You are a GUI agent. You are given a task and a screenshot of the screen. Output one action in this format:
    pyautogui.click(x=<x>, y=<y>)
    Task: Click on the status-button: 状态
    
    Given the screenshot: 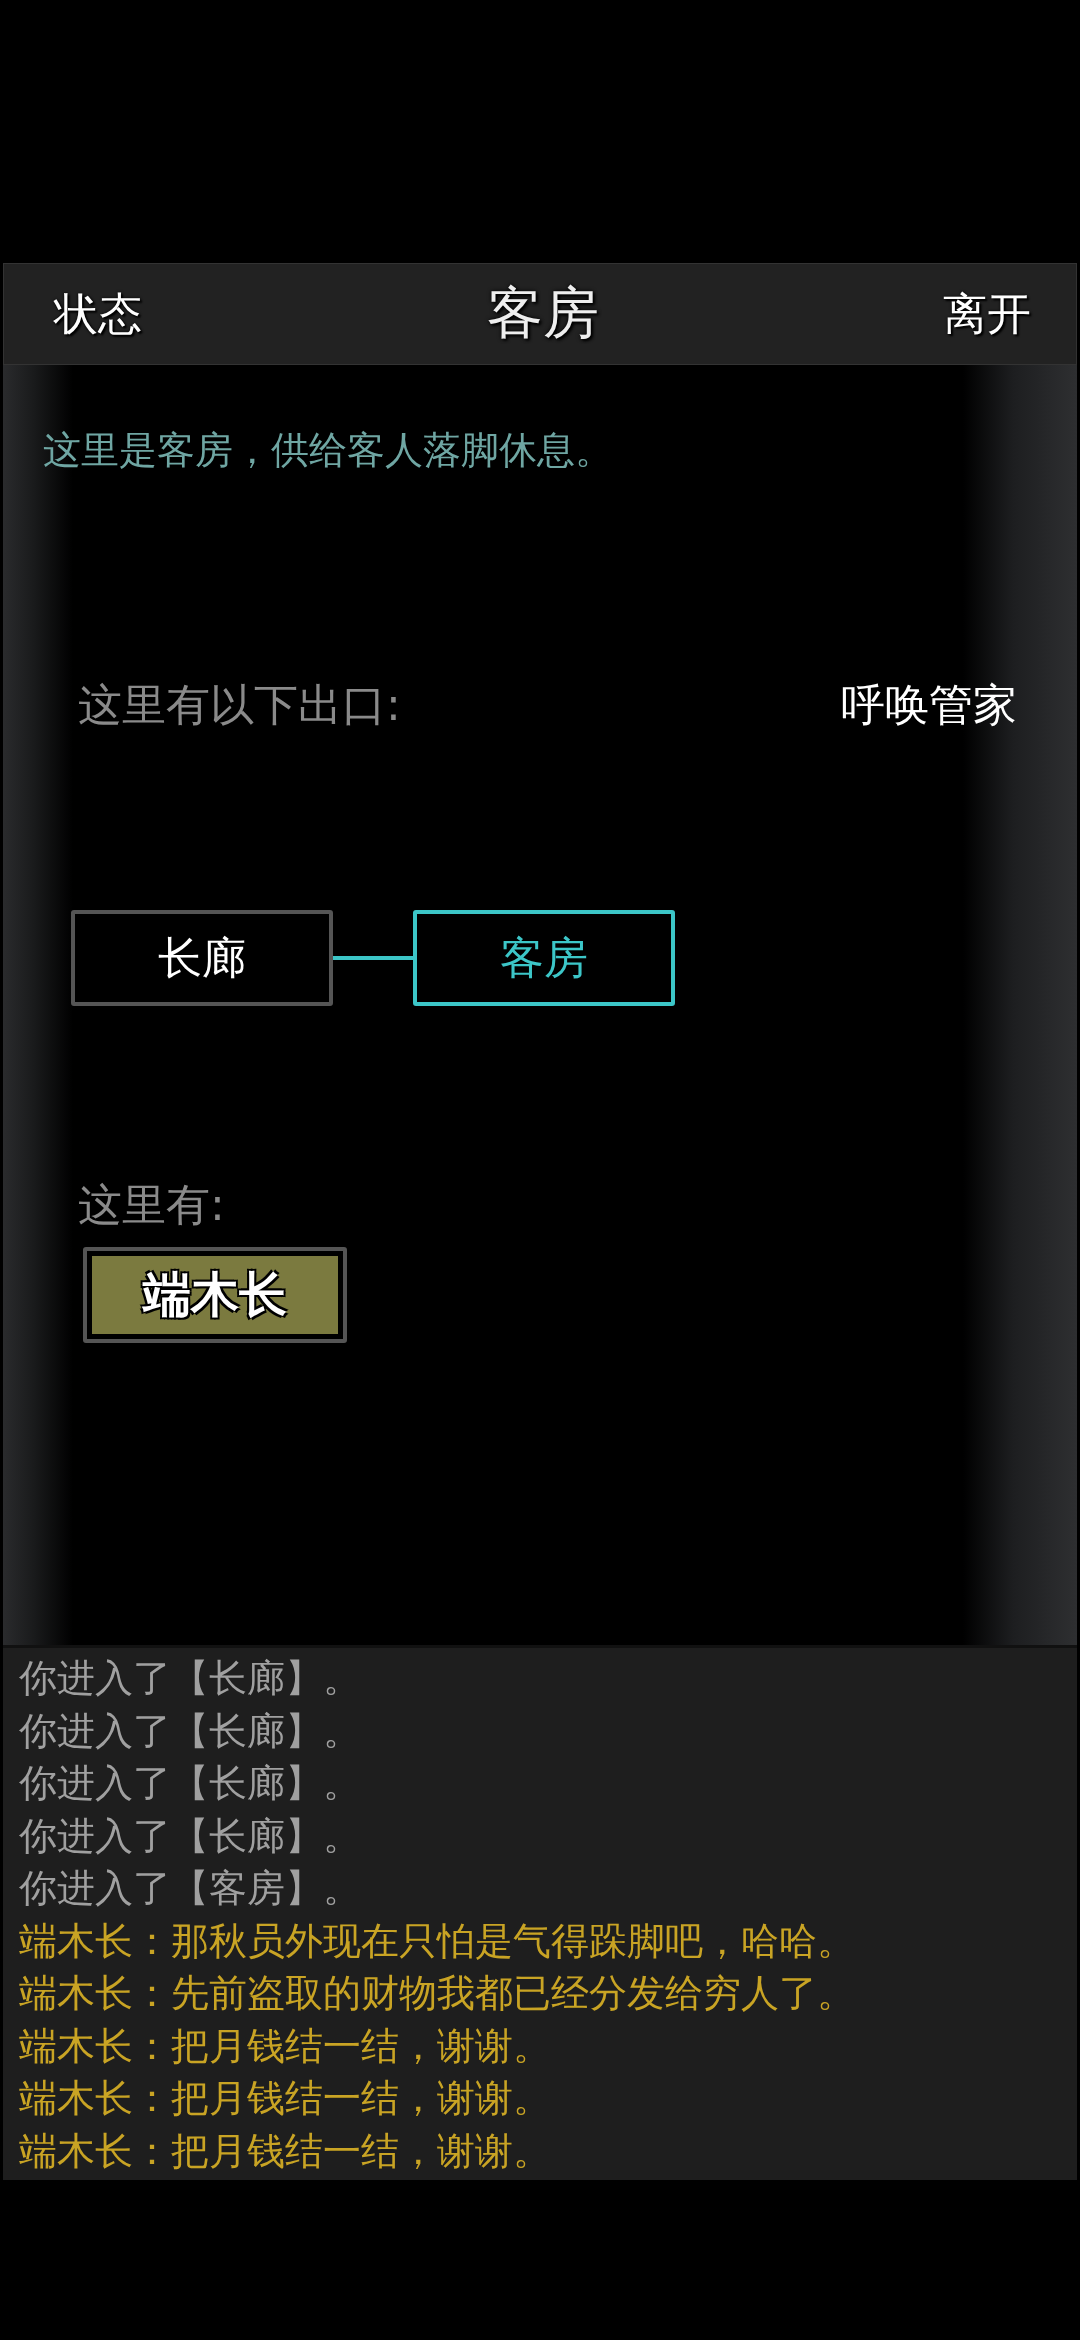 What is the action you would take?
    pyautogui.click(x=98, y=314)
    